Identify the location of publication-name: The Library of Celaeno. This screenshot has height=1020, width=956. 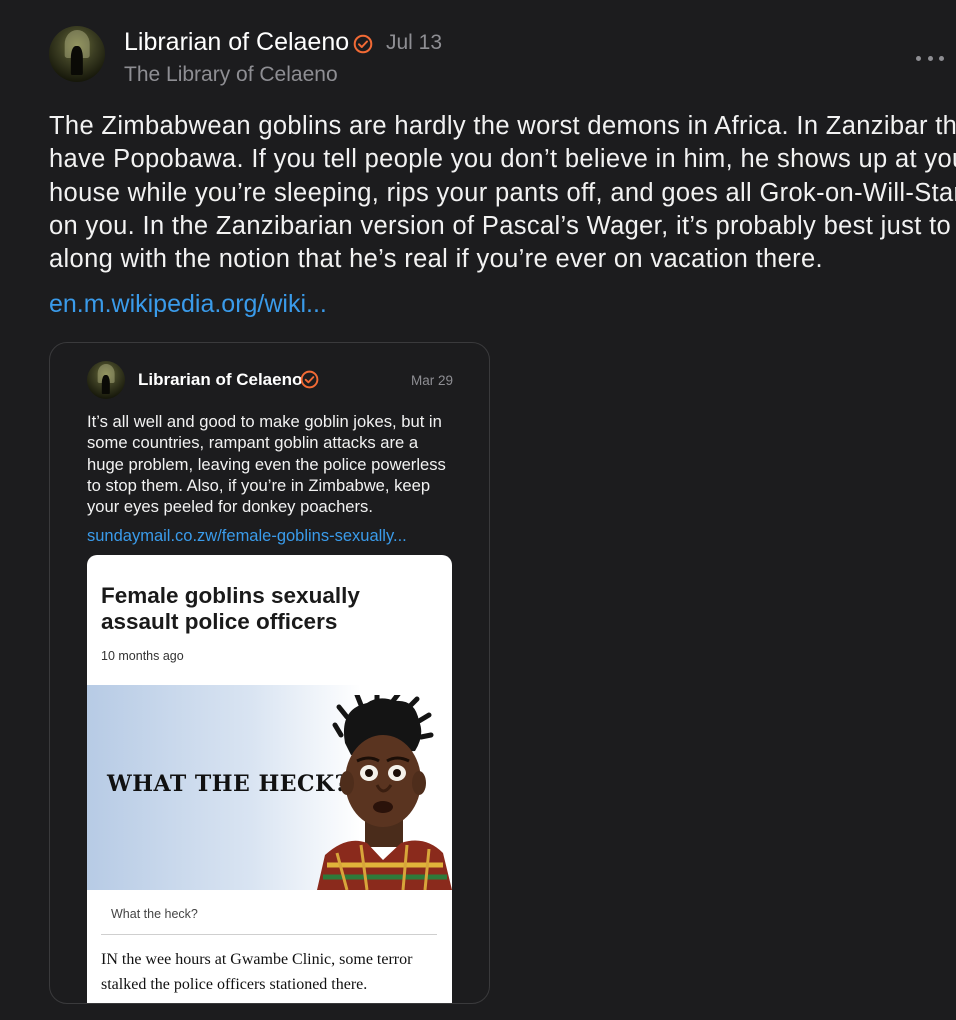
(231, 75).